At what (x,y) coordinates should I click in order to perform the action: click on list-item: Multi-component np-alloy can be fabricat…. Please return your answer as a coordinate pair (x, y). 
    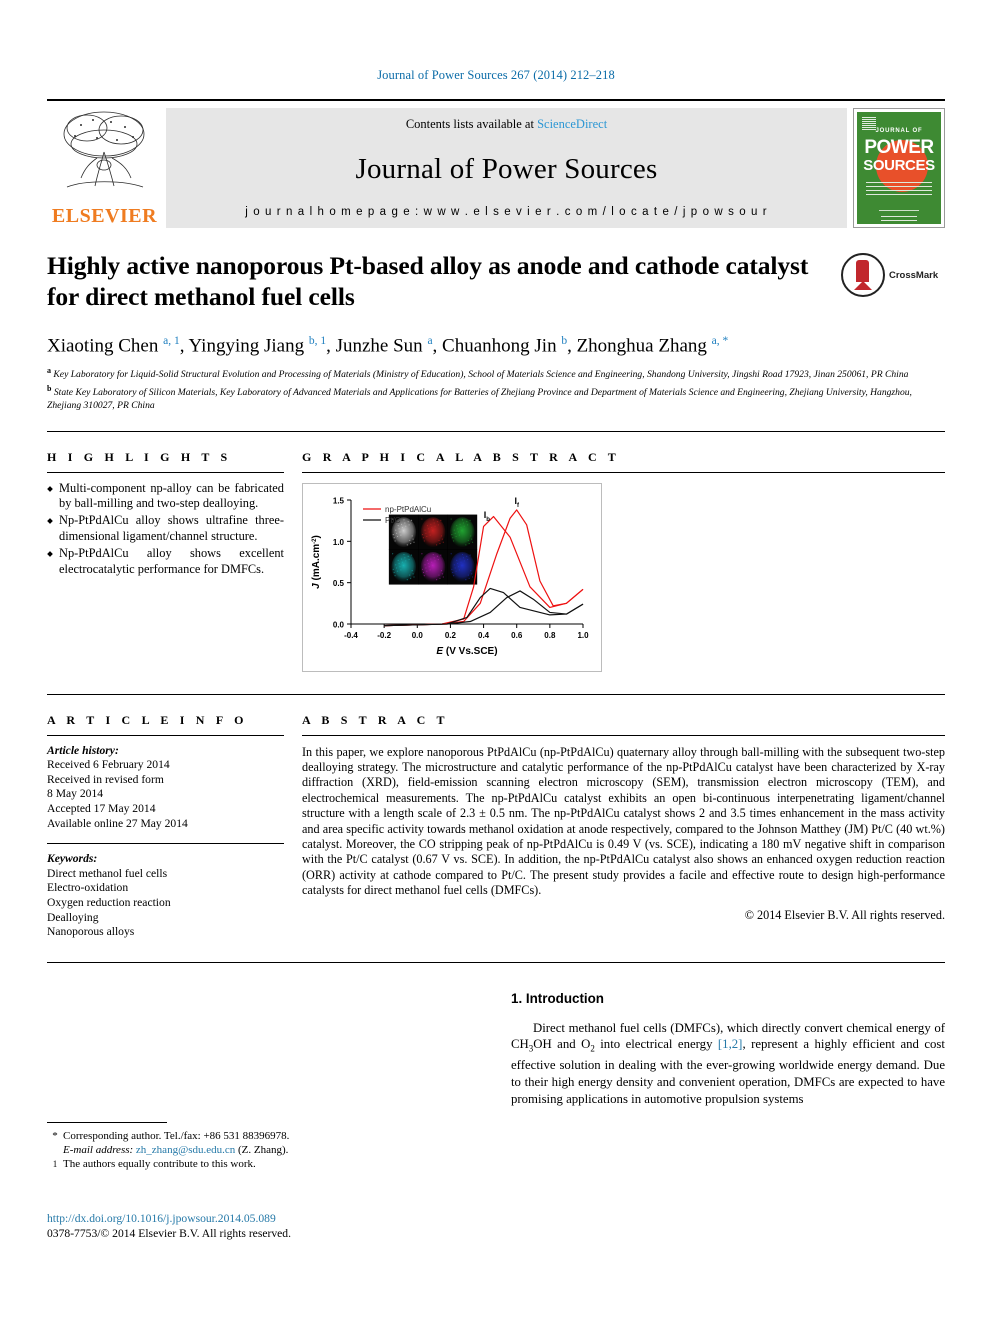
    Looking at the image, I should click on (165, 496).